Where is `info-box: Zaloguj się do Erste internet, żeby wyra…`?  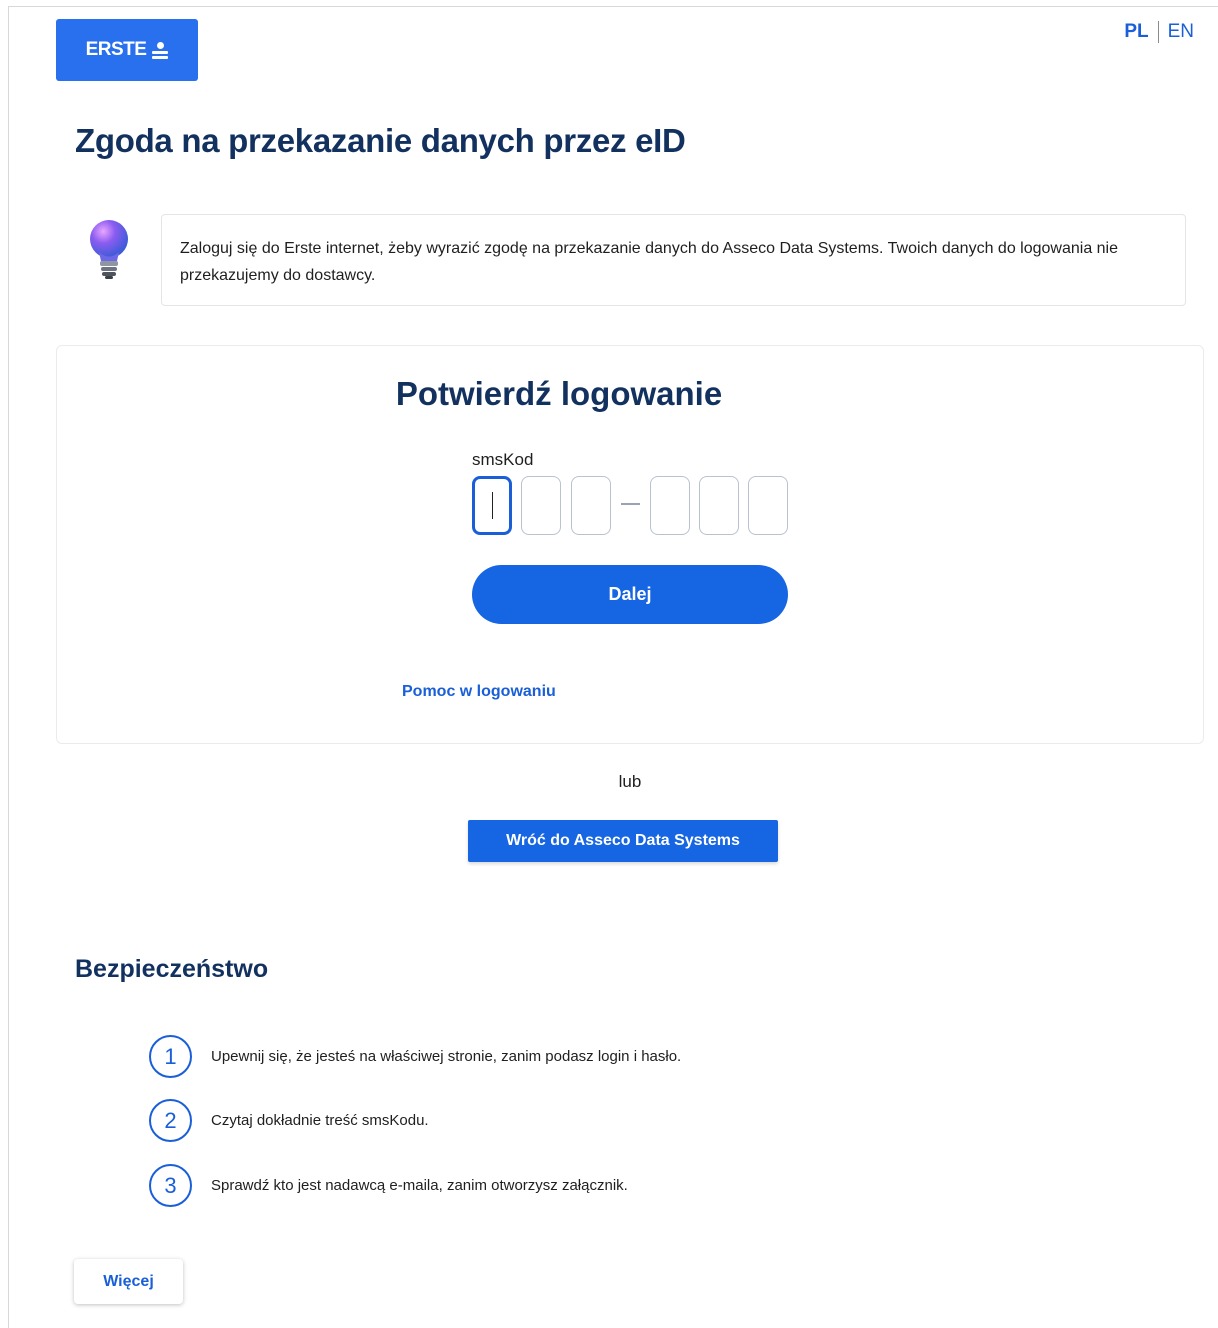
info-box: Zaloguj się do Erste internet, żeby wyra… is located at coordinates (673, 260).